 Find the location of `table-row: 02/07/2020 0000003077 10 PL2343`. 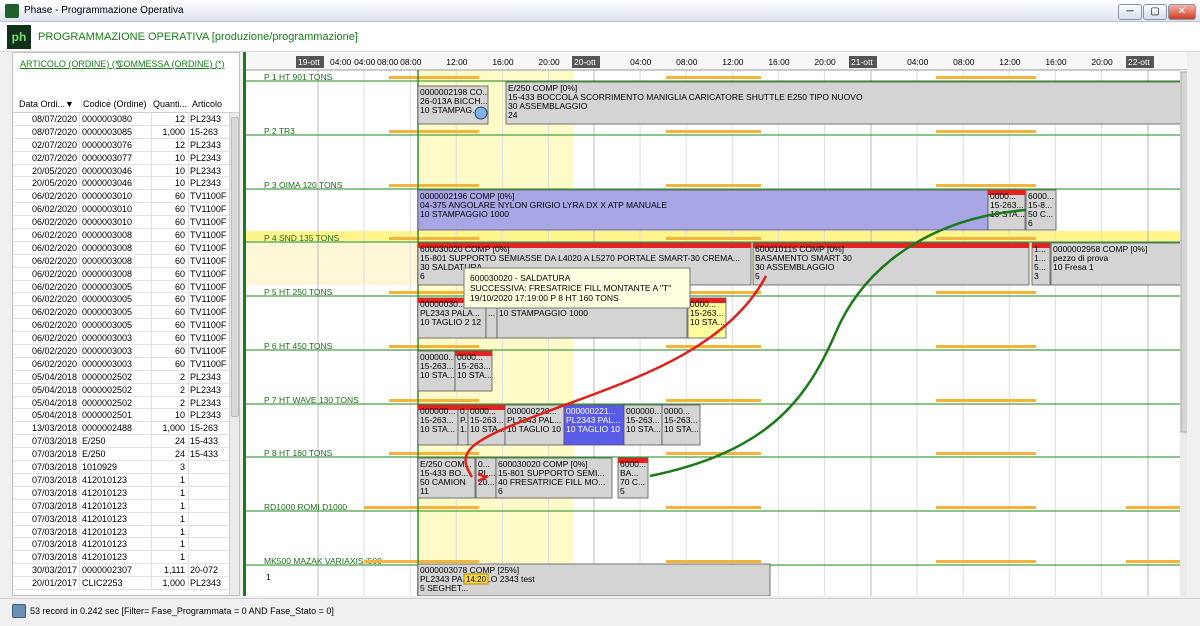

table-row: 02/07/2020 0000003077 10 PL2343 is located at coordinates (126, 158).